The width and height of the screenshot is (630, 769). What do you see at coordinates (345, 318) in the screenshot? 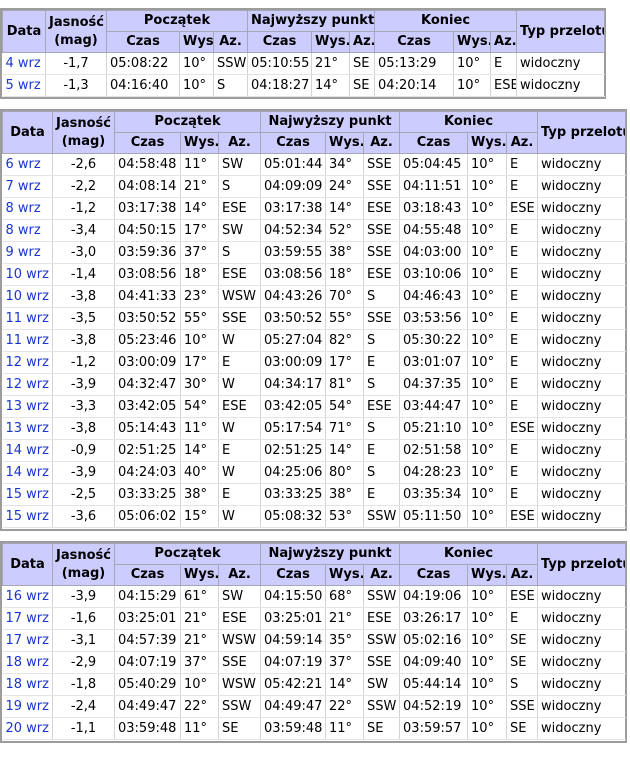
I see `peak-altitude-cell: 55°` at bounding box center [345, 318].